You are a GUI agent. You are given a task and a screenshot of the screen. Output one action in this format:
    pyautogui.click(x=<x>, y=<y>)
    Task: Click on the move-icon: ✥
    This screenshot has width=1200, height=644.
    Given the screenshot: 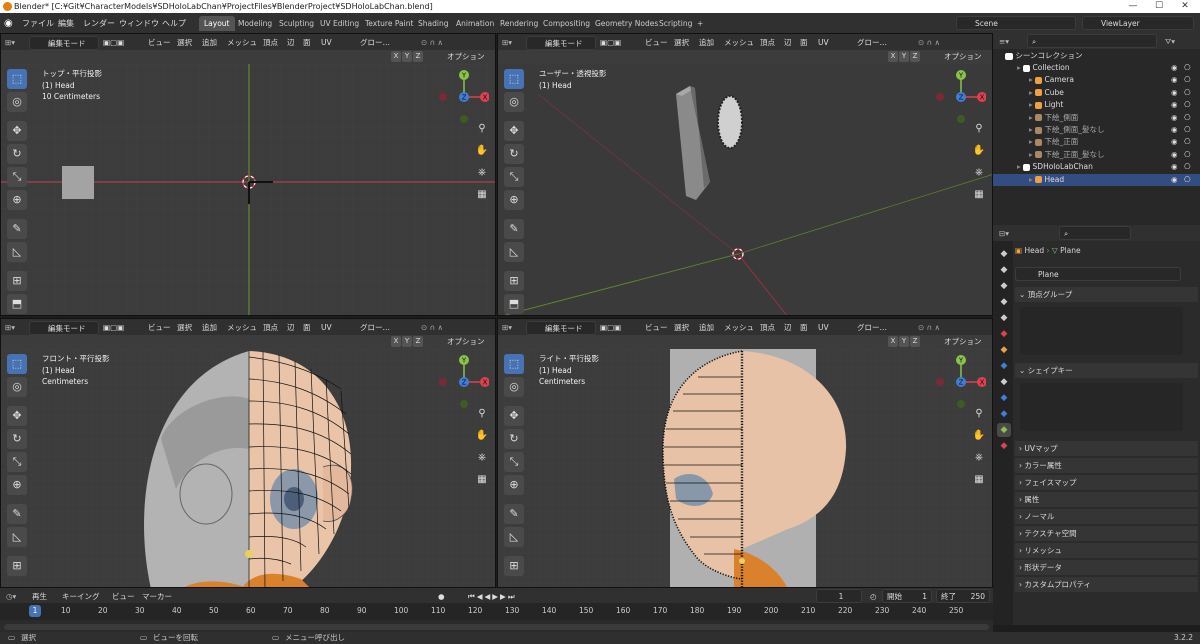 What is the action you would take?
    pyautogui.click(x=17, y=416)
    